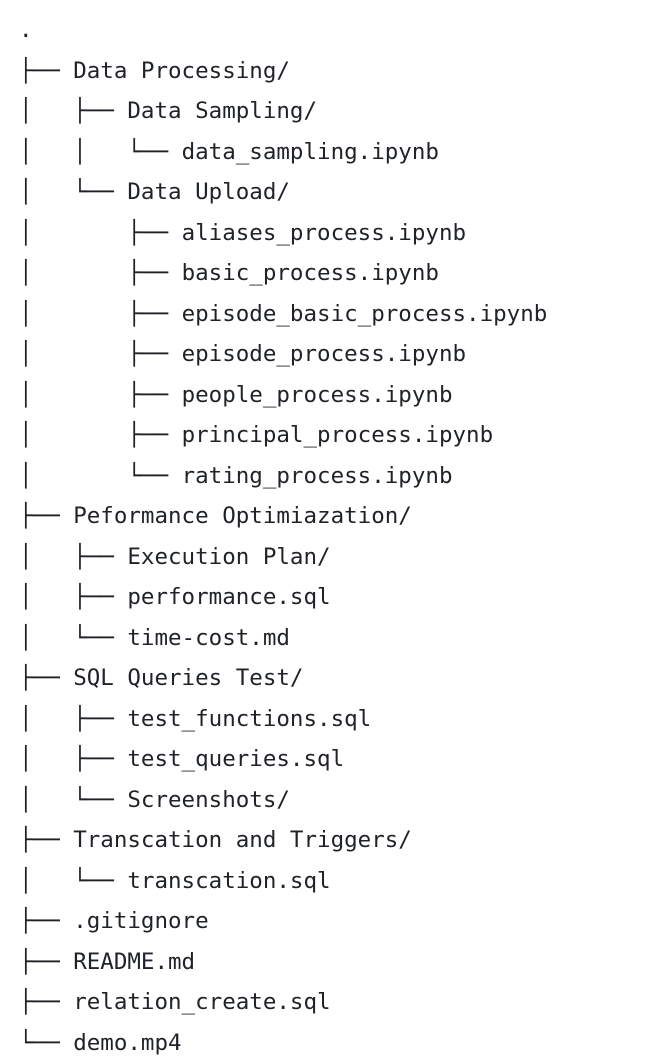 The height and width of the screenshot is (1063, 646). I want to click on tree-line: │ ├── episode_process.ipynb, so click(323, 354).